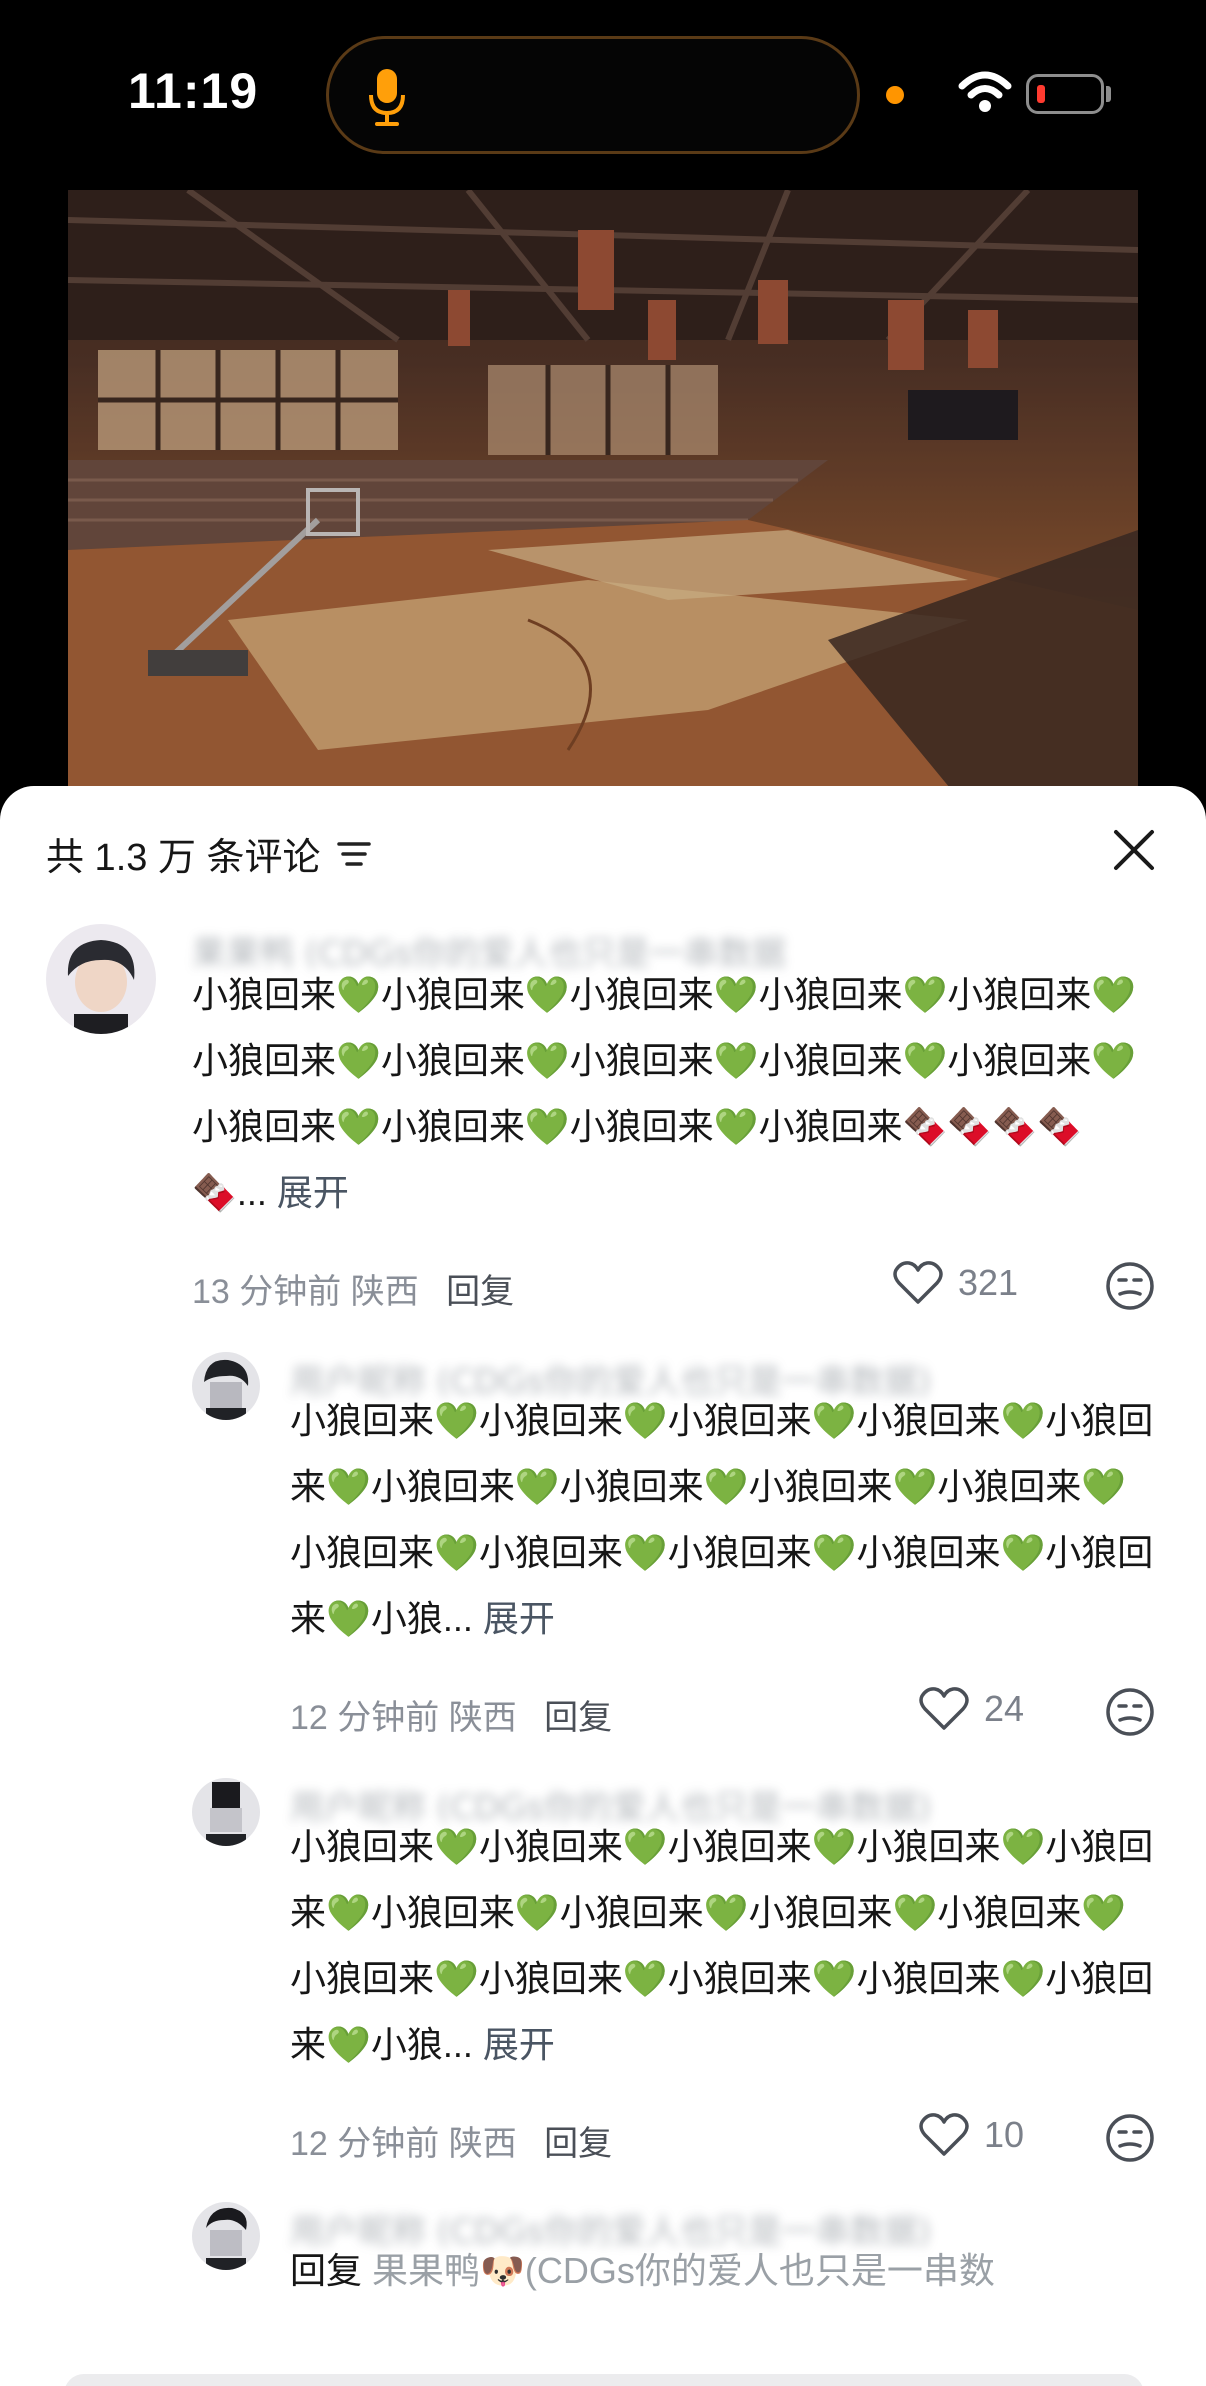  What do you see at coordinates (1004, 2134) in the screenshot?
I see `like-count: 10` at bounding box center [1004, 2134].